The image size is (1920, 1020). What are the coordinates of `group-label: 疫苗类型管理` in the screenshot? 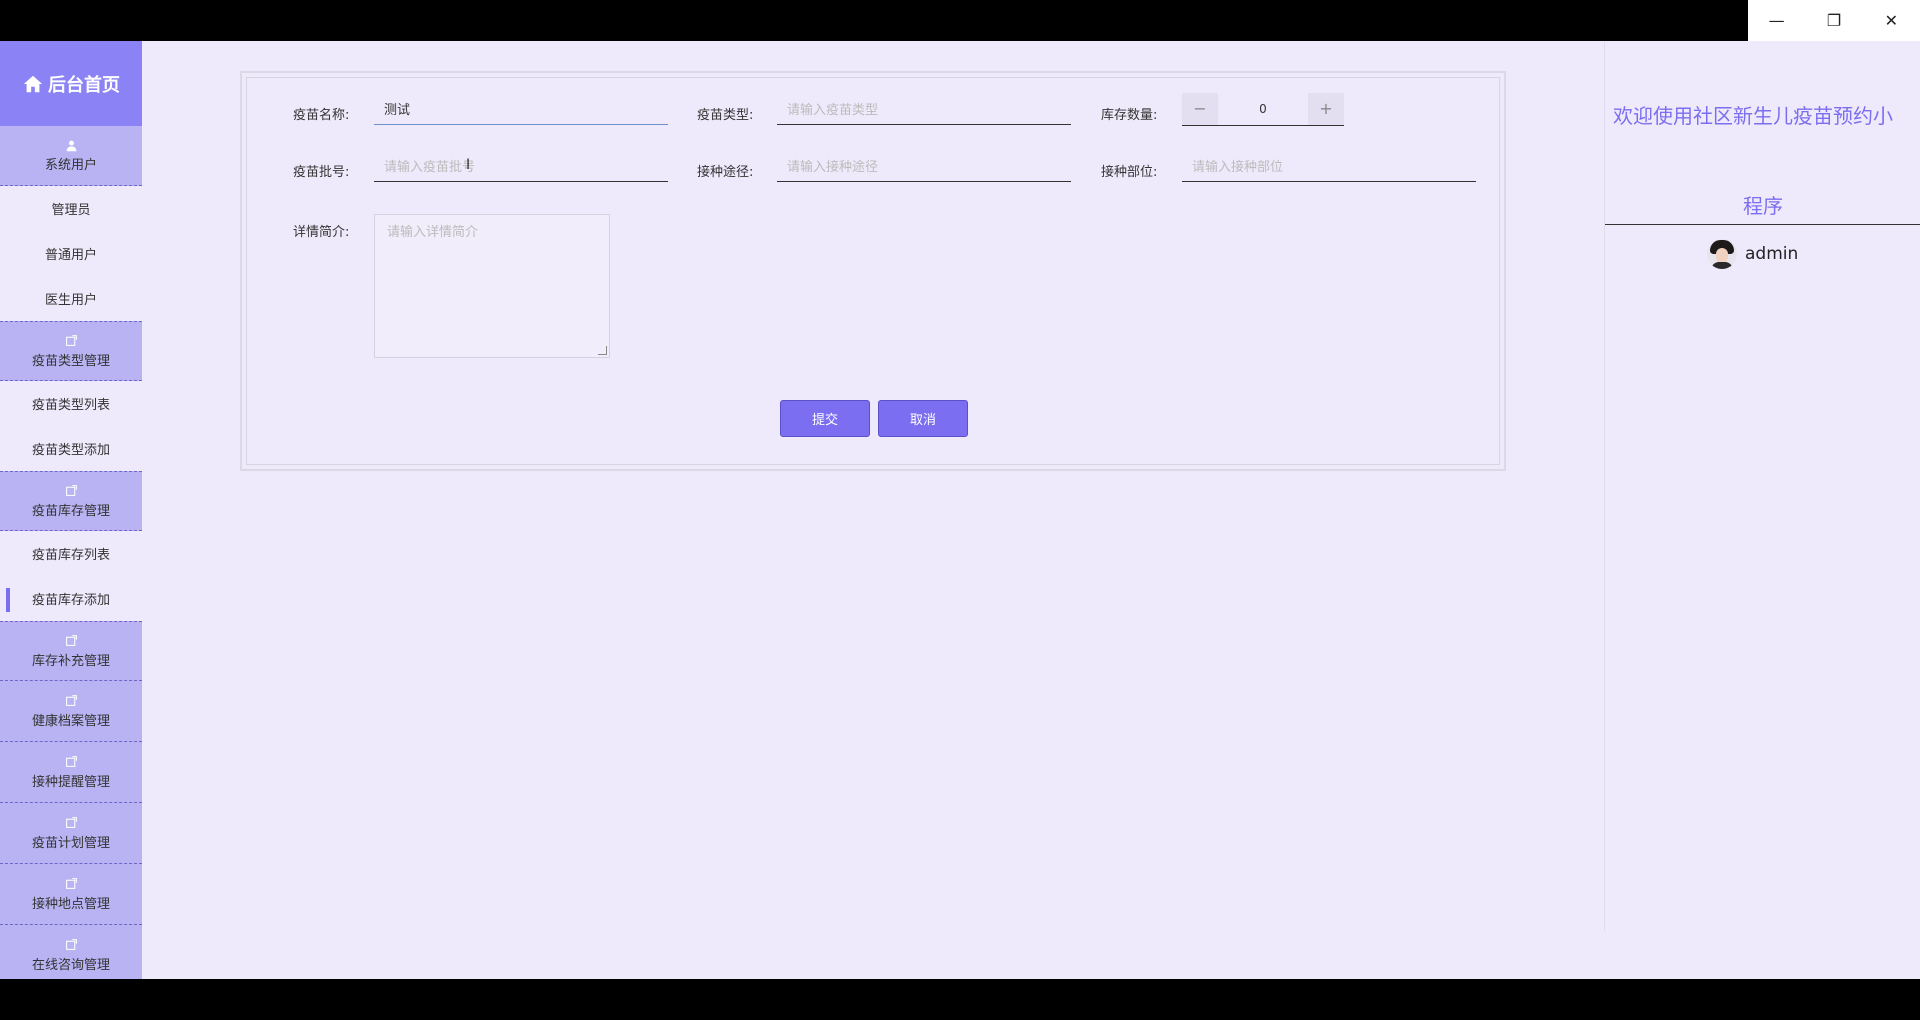 It's located at (70, 361).